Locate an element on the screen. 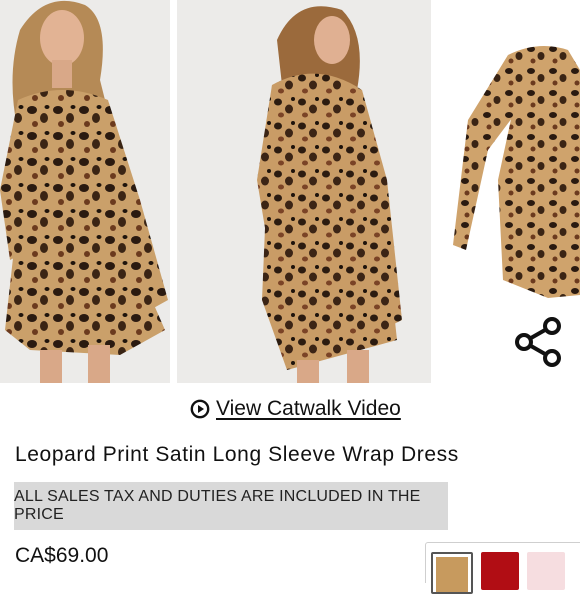 Image resolution: width=580 pixels, height=594 pixels. swatch-pink is located at coordinates (546, 571).